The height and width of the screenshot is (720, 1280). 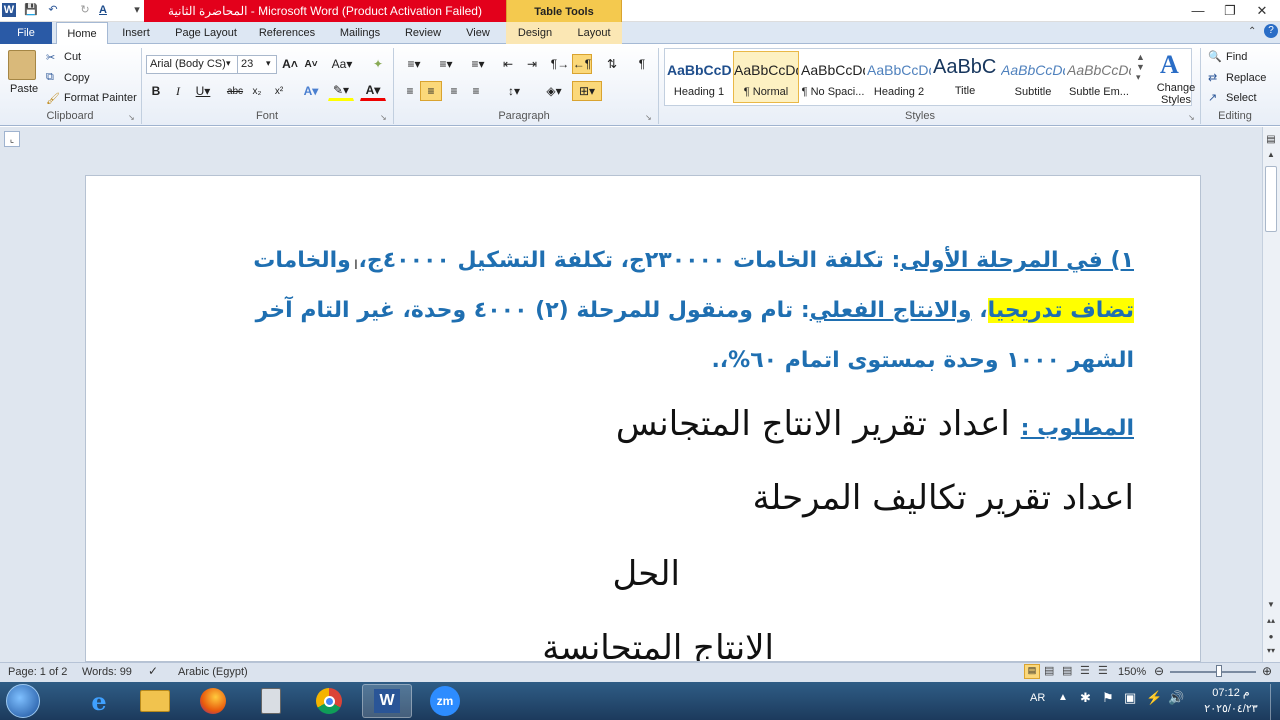 What do you see at coordinates (1130, 698) in the screenshot?
I see `monitor-icon: ▣` at bounding box center [1130, 698].